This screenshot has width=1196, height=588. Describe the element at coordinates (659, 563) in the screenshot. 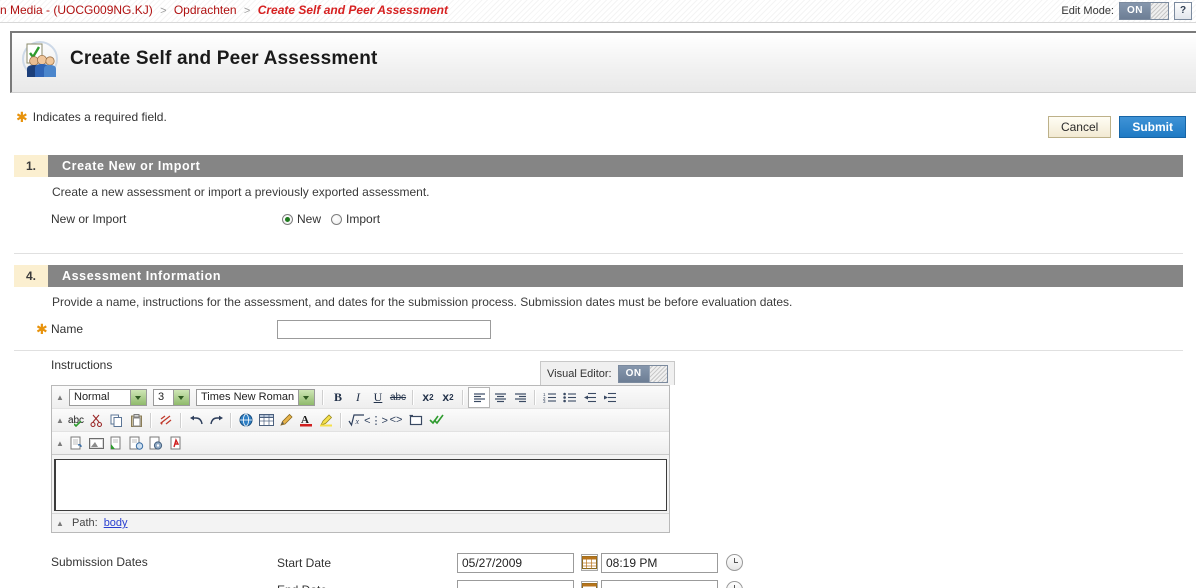

I see `start-time-input` at that location.